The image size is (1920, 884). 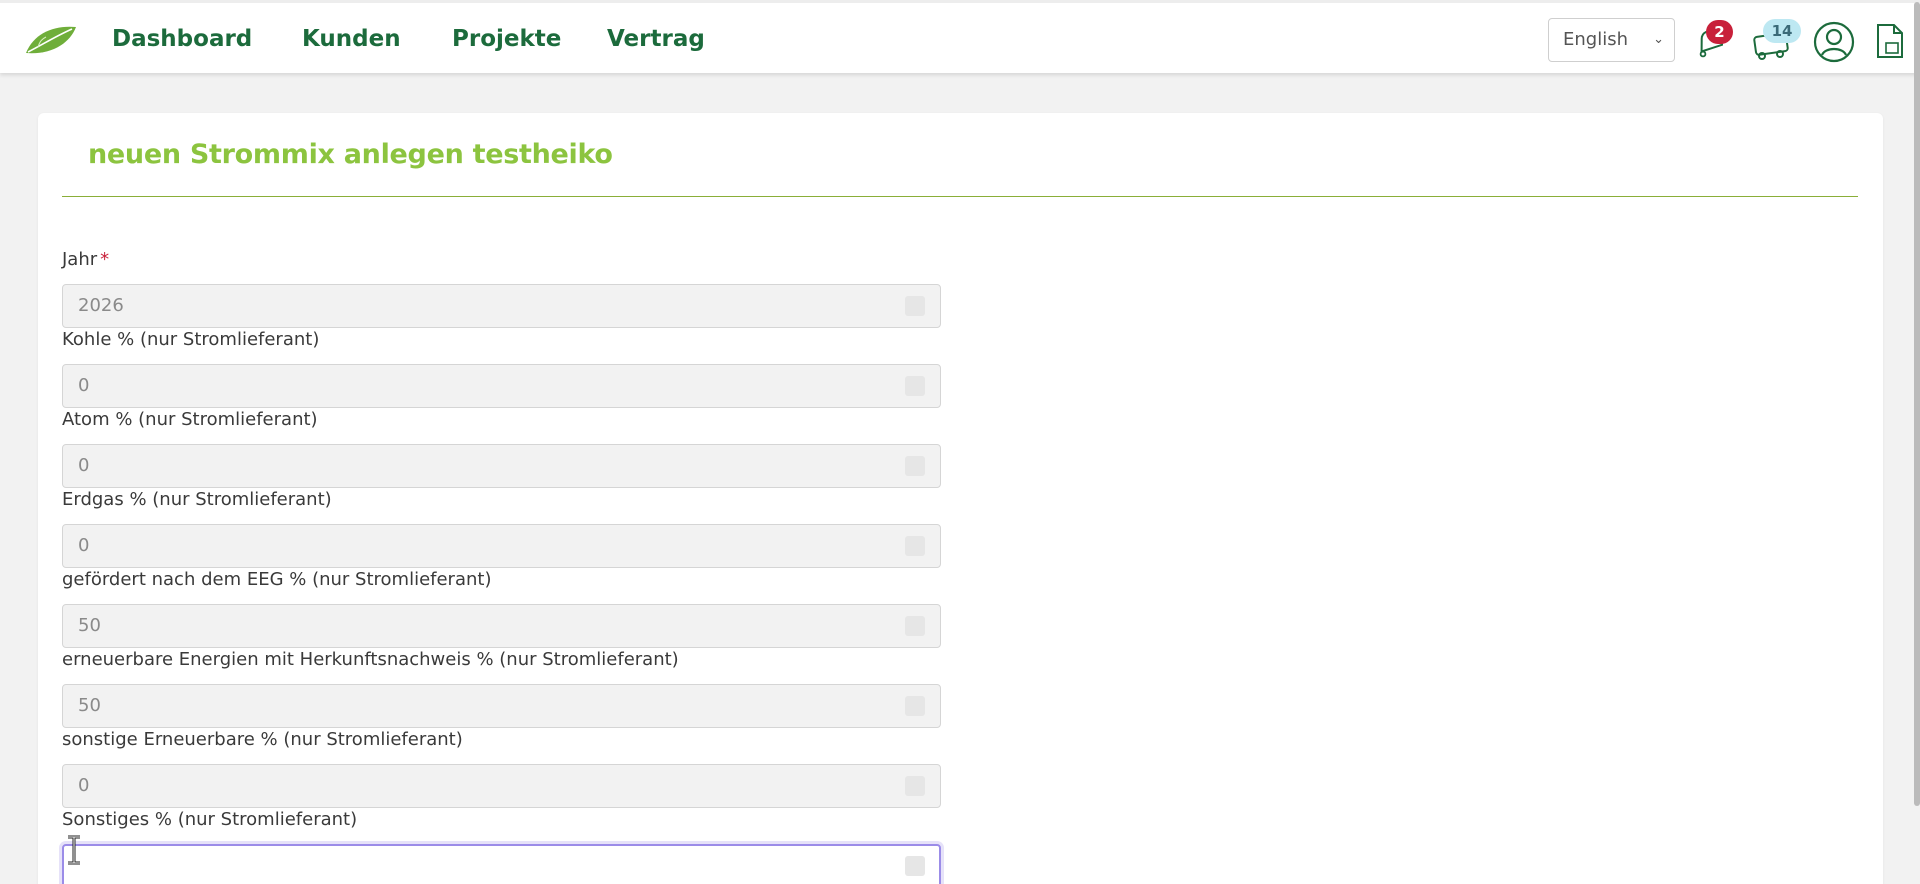 What do you see at coordinates (501, 546) in the screenshot?
I see `erdgas-input: 0` at bounding box center [501, 546].